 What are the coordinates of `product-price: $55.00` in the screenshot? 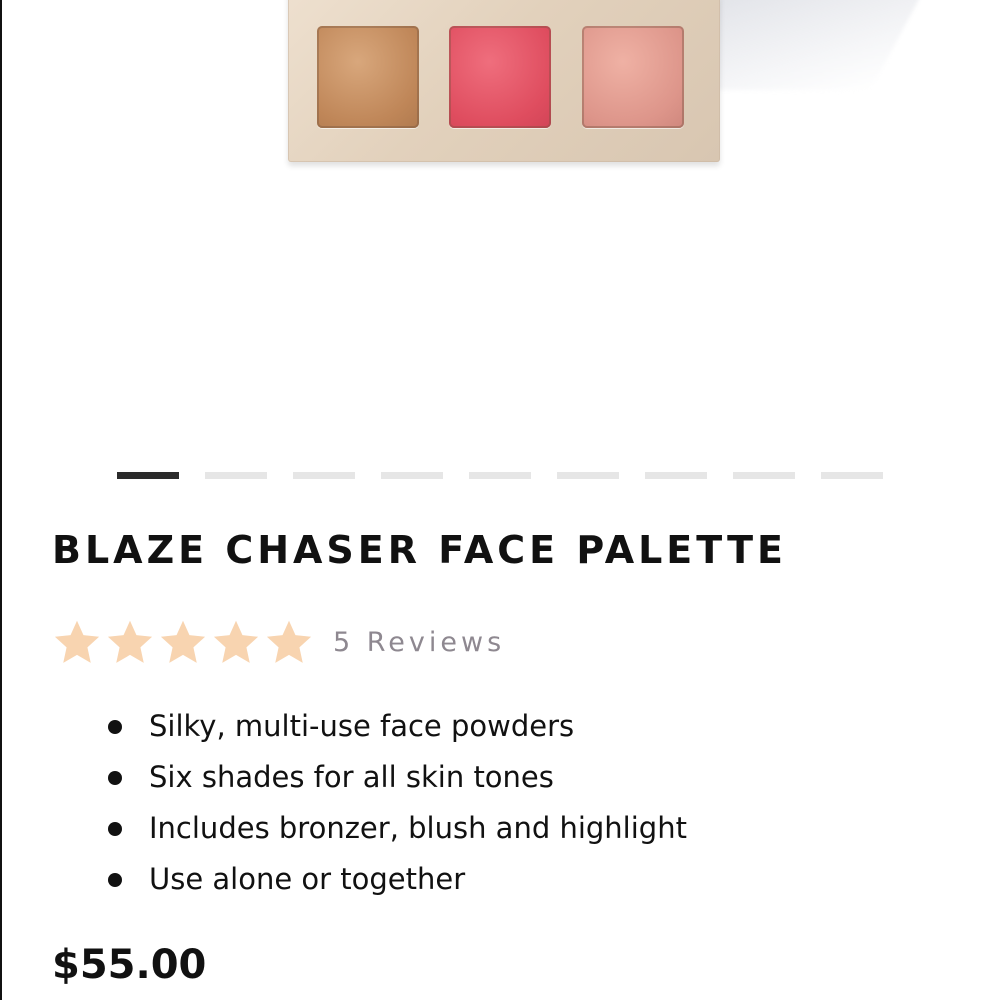 It's located at (129, 965).